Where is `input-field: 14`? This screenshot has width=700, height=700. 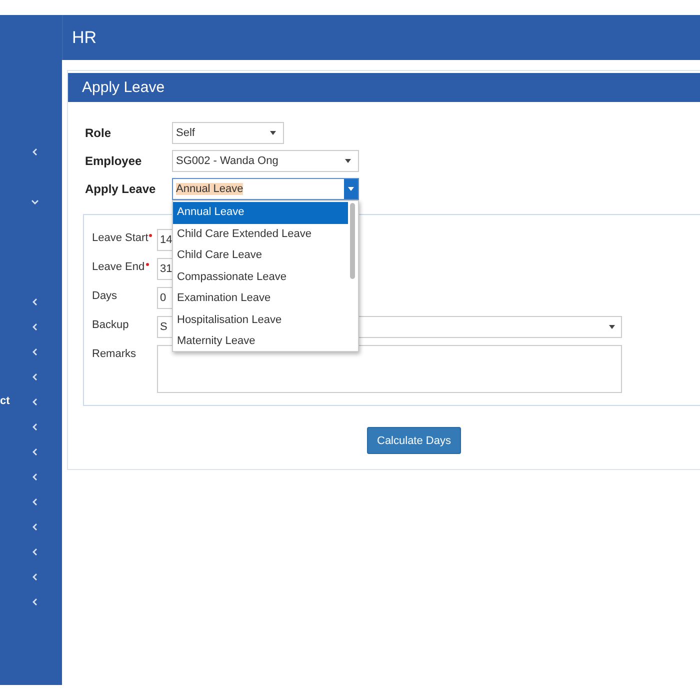 input-field: 14 is located at coordinates (165, 240).